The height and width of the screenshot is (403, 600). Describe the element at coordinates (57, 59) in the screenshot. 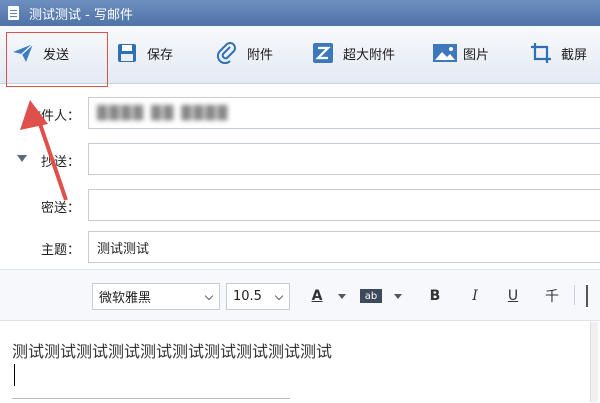

I see `send-highlight-box` at that location.